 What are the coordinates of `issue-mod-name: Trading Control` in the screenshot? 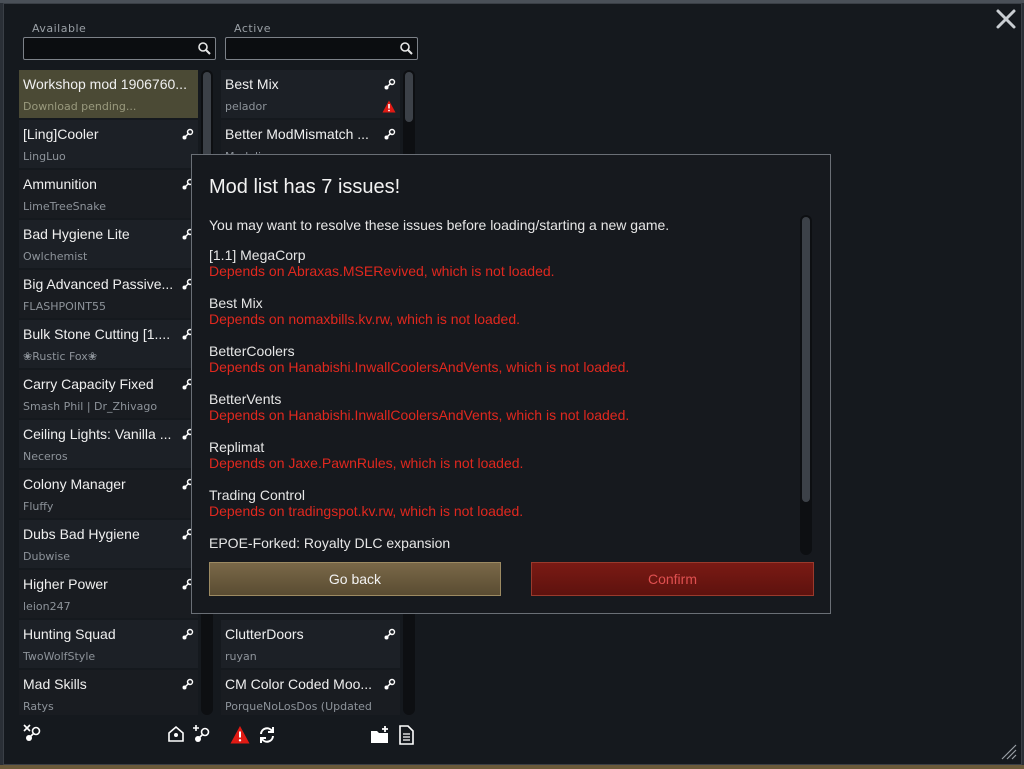 It's located at (257, 495).